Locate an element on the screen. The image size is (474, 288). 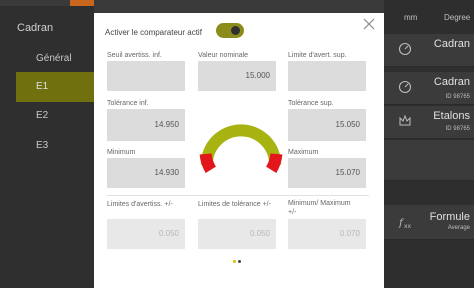
page-dot-active is located at coordinates (234, 261).